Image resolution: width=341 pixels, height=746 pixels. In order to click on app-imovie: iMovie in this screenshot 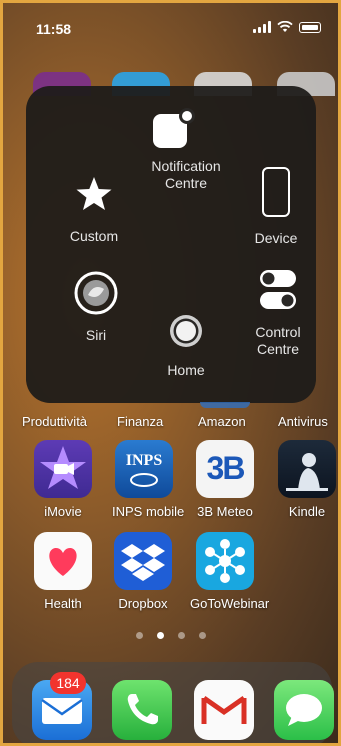, I will do `click(63, 479)`.